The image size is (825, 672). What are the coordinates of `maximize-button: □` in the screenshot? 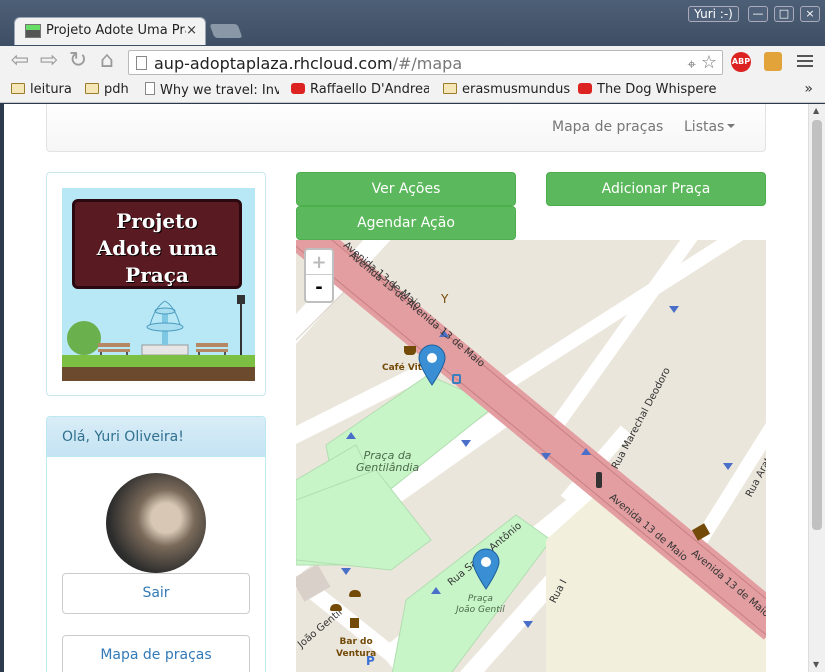 It's located at (784, 14).